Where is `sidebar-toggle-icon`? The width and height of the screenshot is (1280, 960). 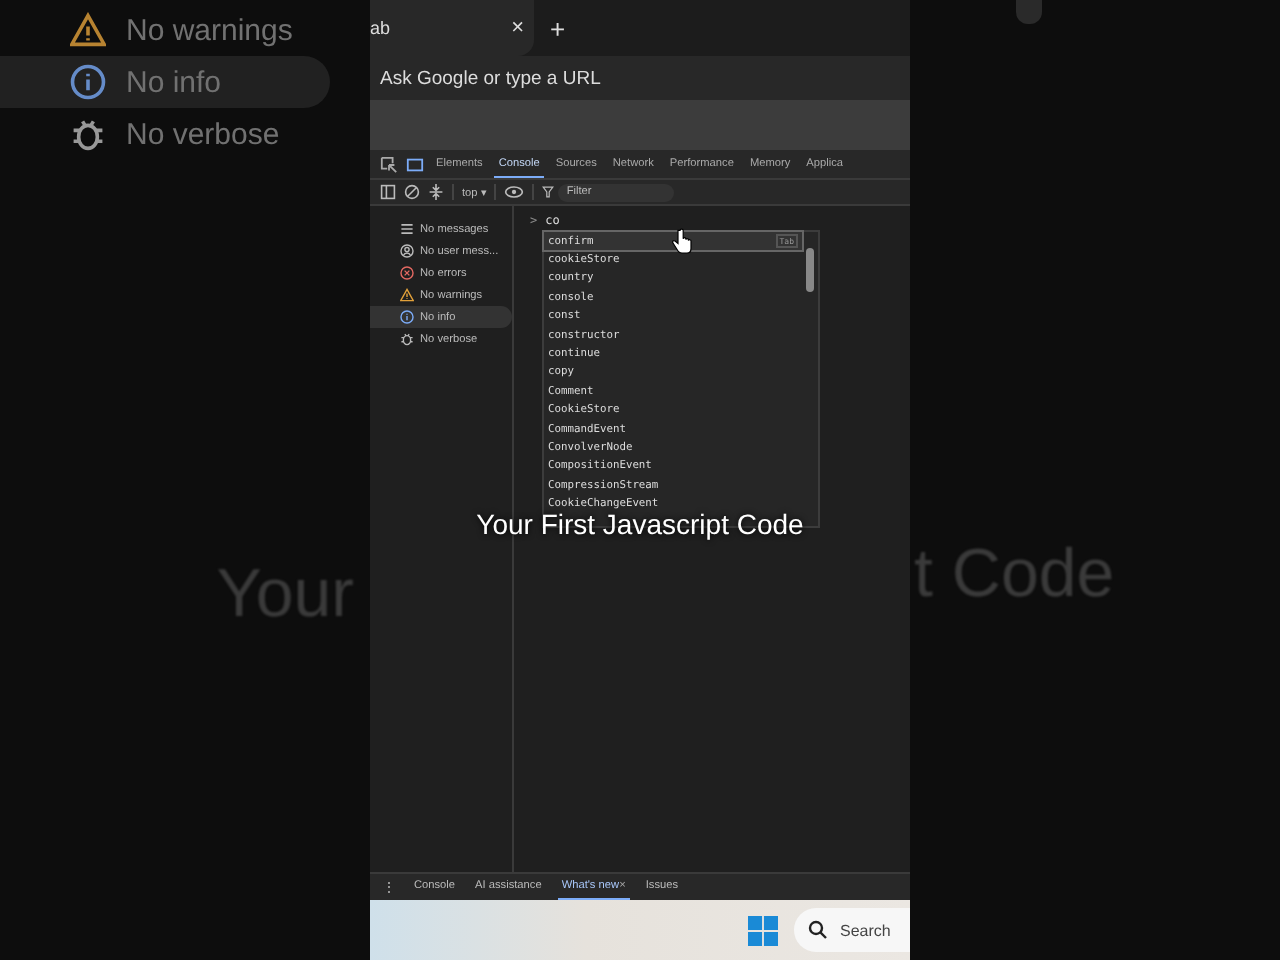
sidebar-toggle-icon is located at coordinates (388, 192).